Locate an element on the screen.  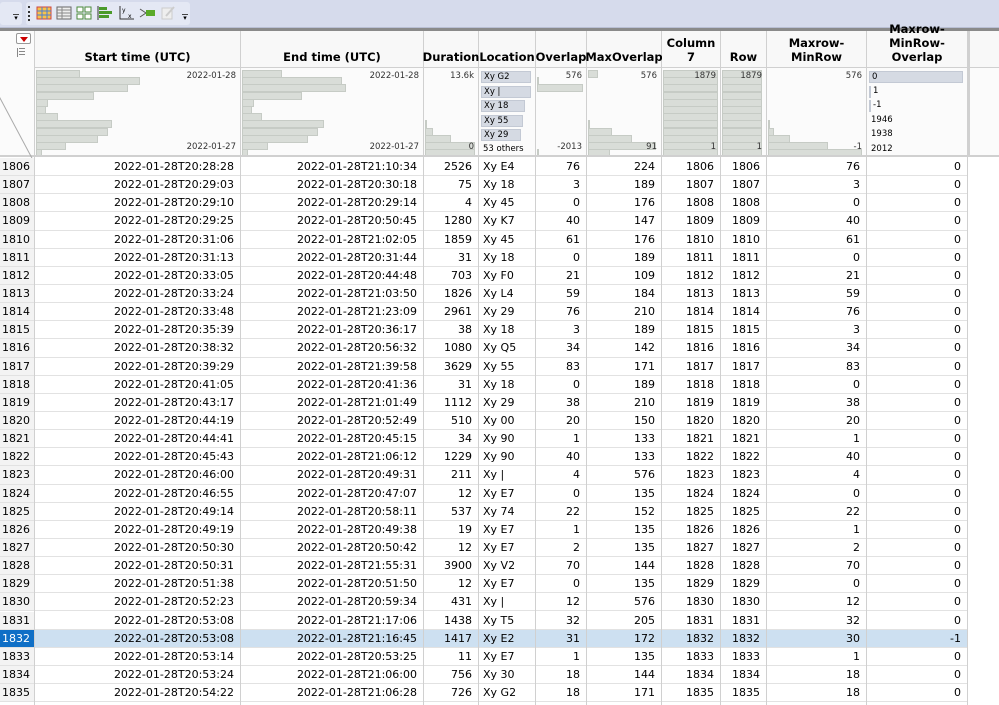
cell-maxoverlap: 171 is located at coordinates (624, 367).